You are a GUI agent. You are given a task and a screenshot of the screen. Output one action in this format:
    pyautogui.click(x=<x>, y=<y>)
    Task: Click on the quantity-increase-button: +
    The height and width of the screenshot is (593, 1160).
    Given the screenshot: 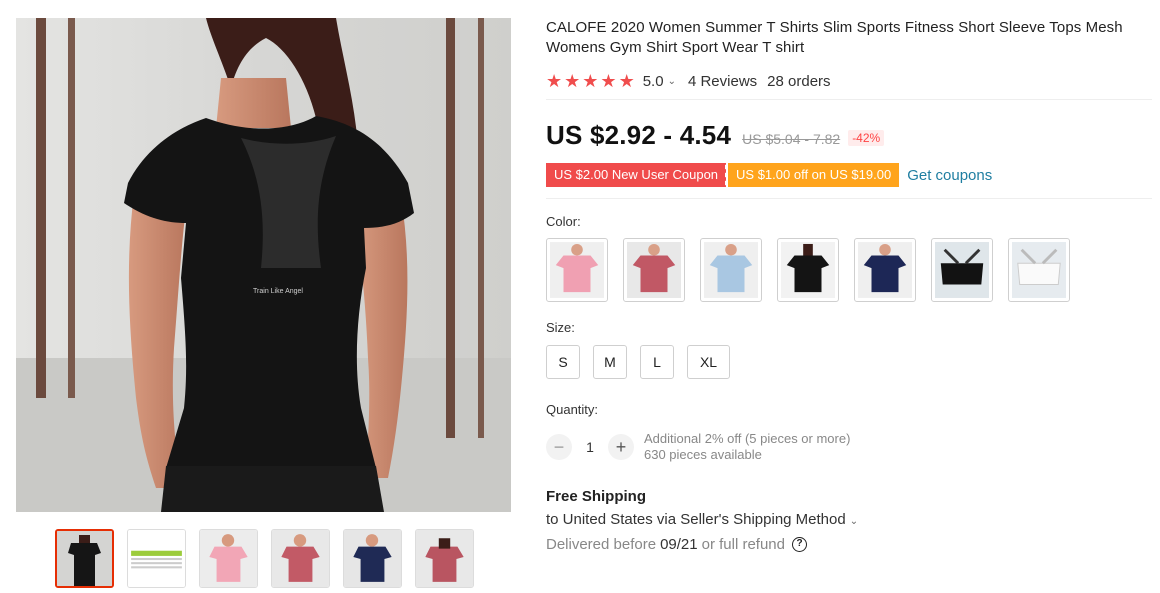 What is the action you would take?
    pyautogui.click(x=621, y=447)
    